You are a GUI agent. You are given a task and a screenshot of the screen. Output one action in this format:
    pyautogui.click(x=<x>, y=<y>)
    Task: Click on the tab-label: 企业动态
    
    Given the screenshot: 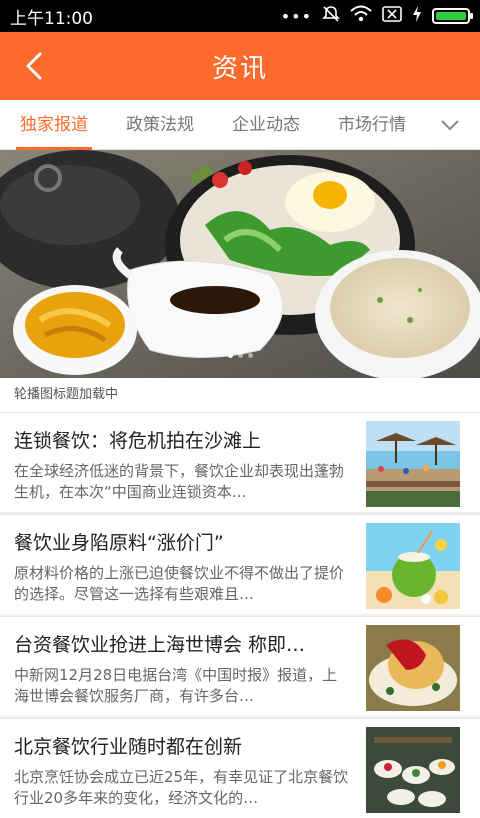 What is the action you would take?
    pyautogui.click(x=266, y=124)
    